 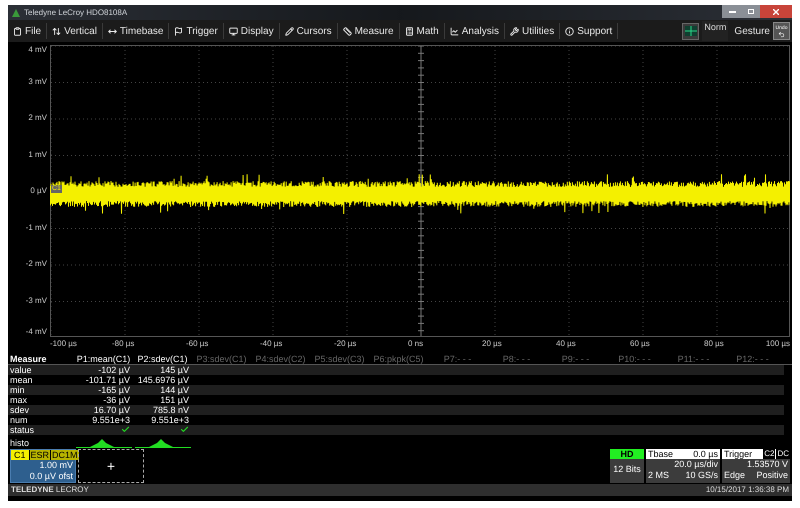 I want to click on y-axis-label: -4 mV, so click(x=36, y=332).